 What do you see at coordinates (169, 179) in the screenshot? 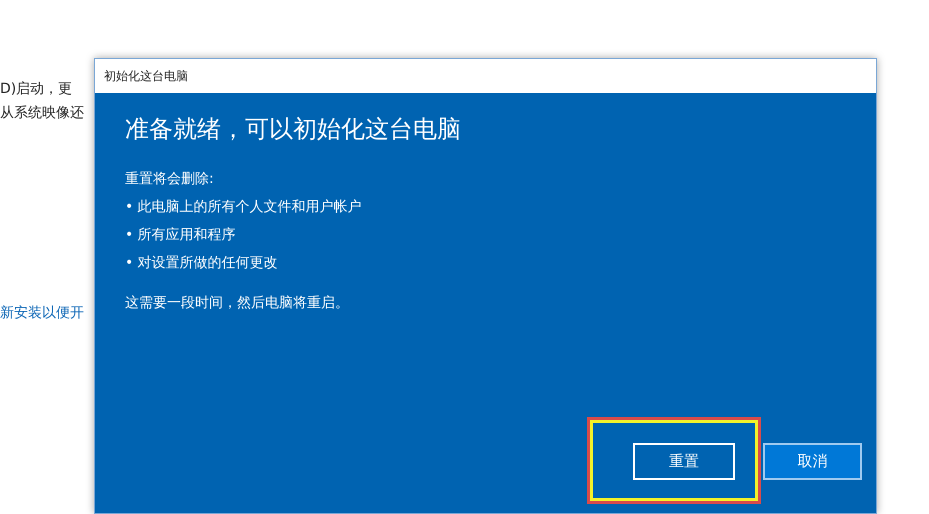
I see `intro-text: 重置将会删除:` at bounding box center [169, 179].